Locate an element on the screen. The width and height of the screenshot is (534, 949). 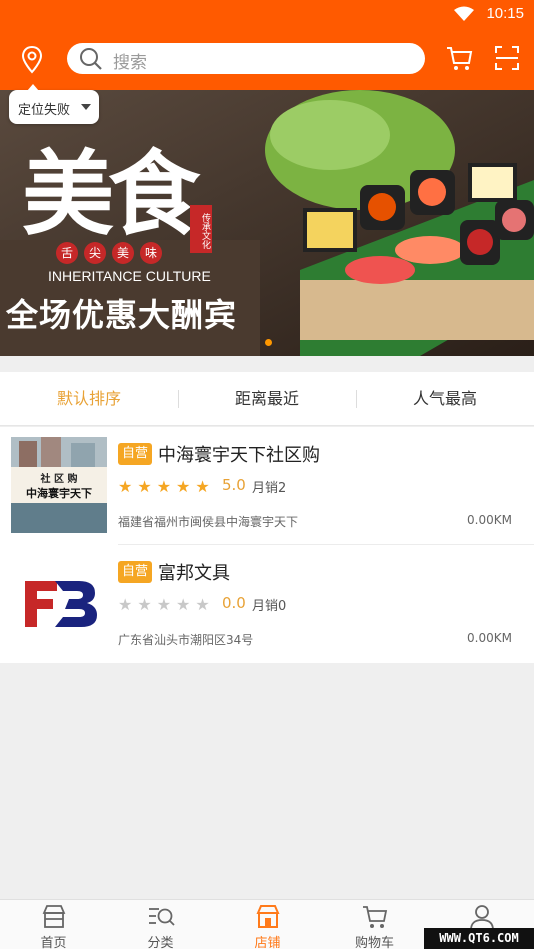
shop-address: 福建省福州市闽侯县中海寰宇天下 is located at coordinates (208, 522).